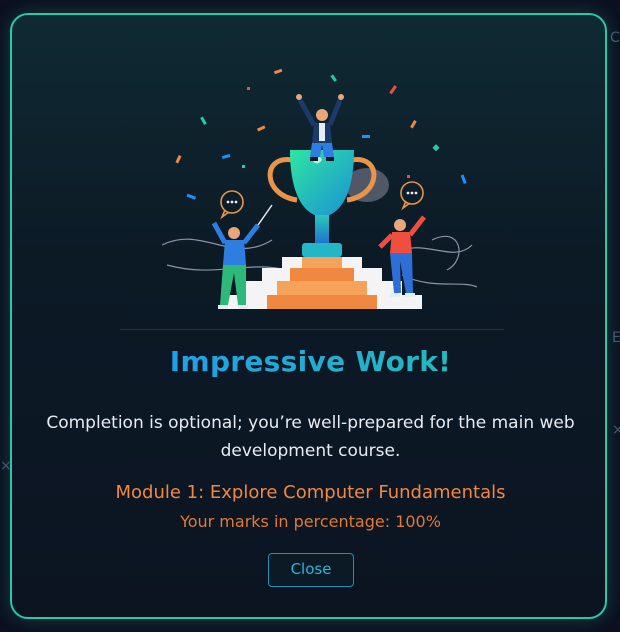  What do you see at coordinates (322, 203) in the screenshot?
I see `trophy-icon` at bounding box center [322, 203].